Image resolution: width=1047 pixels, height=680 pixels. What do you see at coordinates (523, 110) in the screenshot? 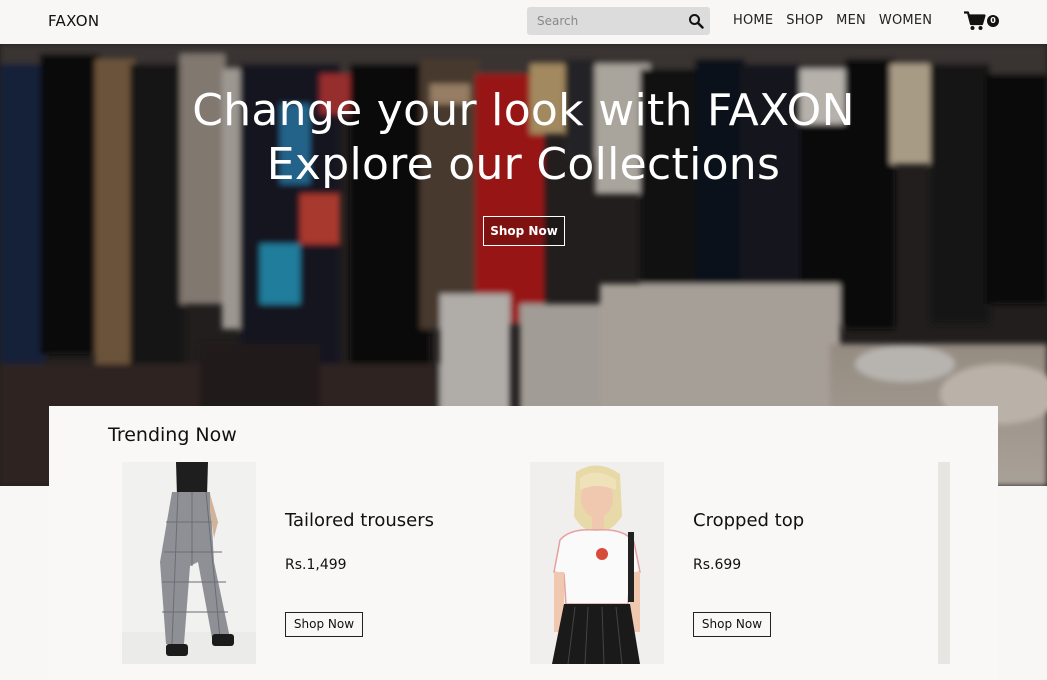
I see `hero-heading-line-1: Change your look with FAXON` at bounding box center [523, 110].